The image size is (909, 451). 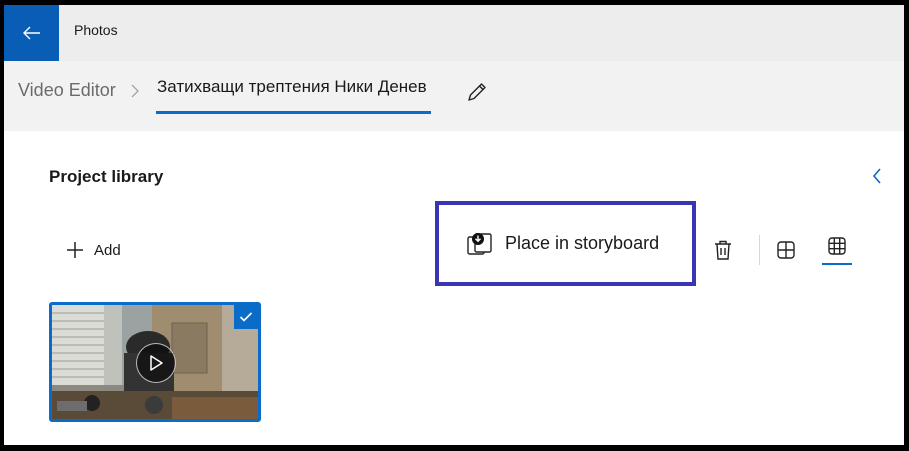 I want to click on rename-button, so click(x=477, y=92).